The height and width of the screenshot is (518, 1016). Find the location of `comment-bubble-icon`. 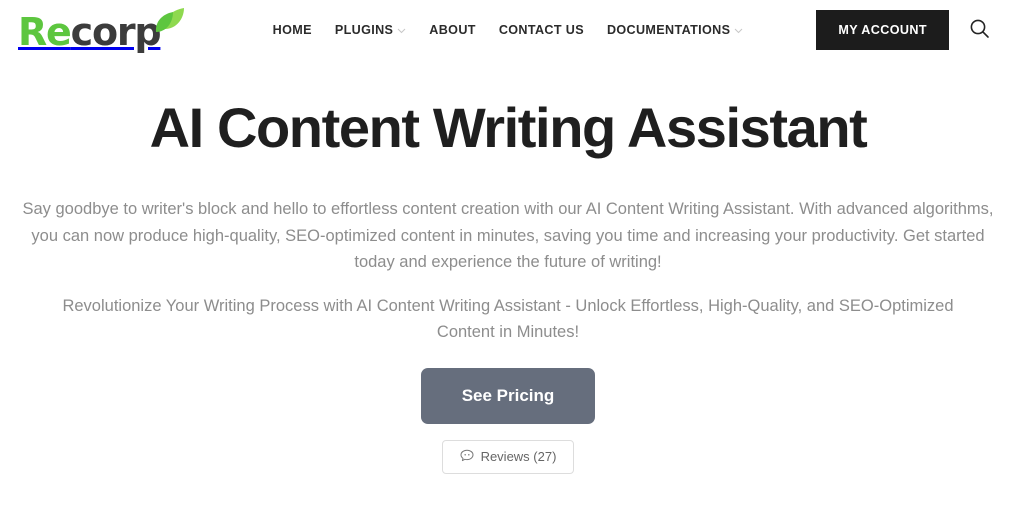

comment-bubble-icon is located at coordinates (467, 457).